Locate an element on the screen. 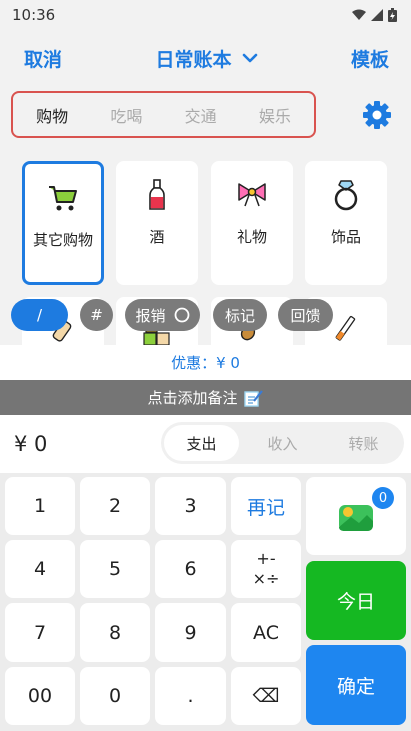  item-wine: 酒 is located at coordinates (157, 223).